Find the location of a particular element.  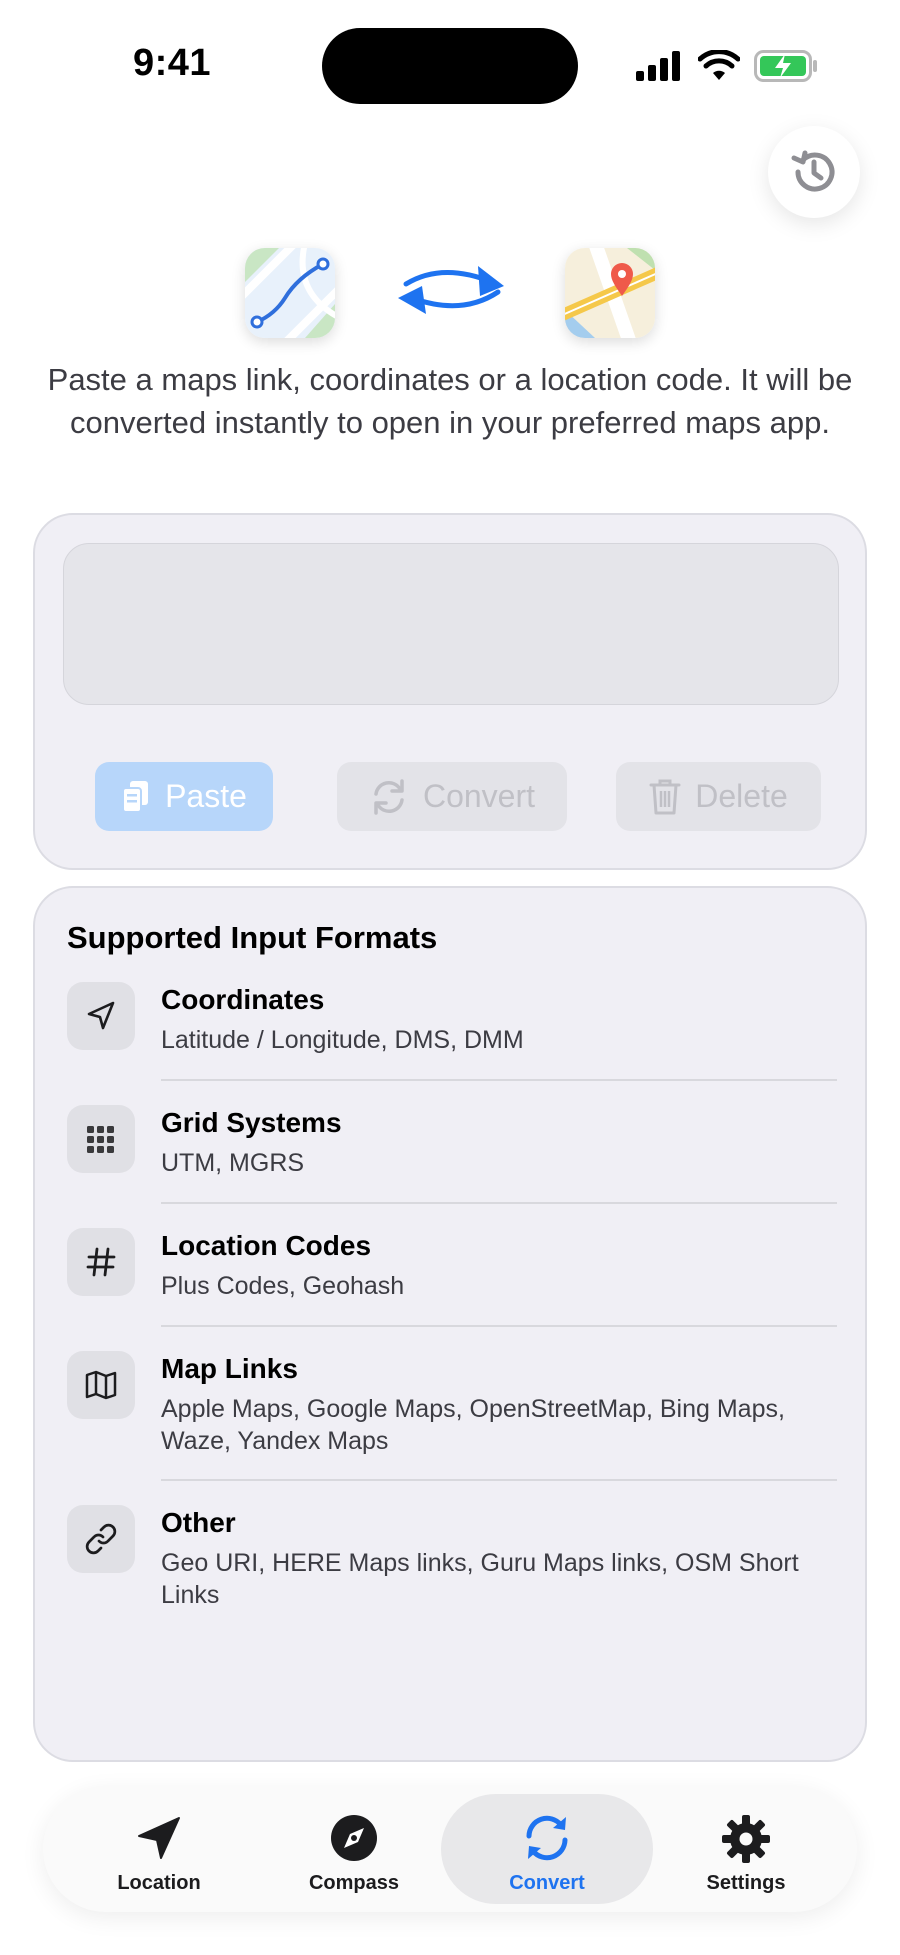

status-icons is located at coordinates (727, 66).